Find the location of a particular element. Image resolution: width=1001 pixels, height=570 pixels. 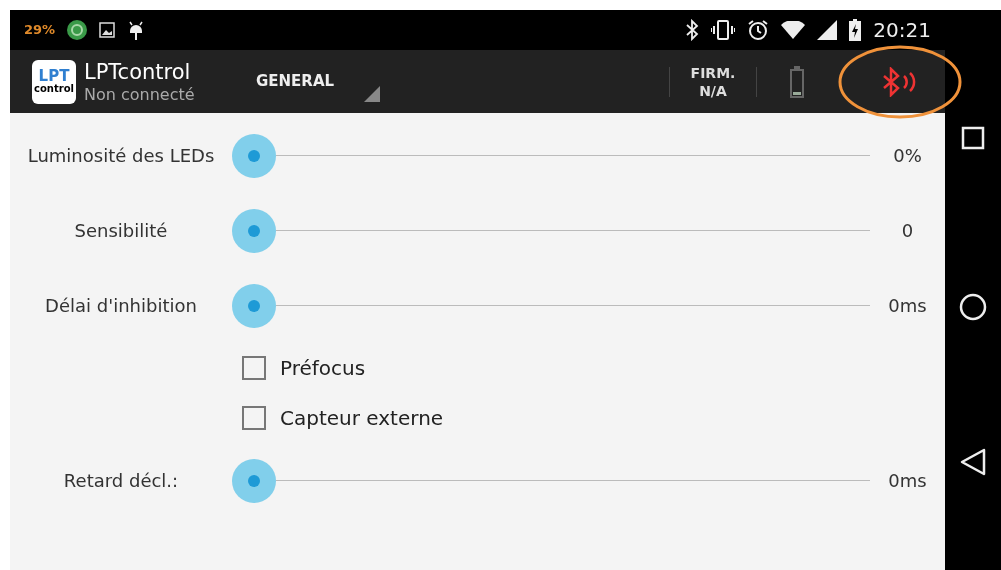

home-icon is located at coordinates (973, 307).